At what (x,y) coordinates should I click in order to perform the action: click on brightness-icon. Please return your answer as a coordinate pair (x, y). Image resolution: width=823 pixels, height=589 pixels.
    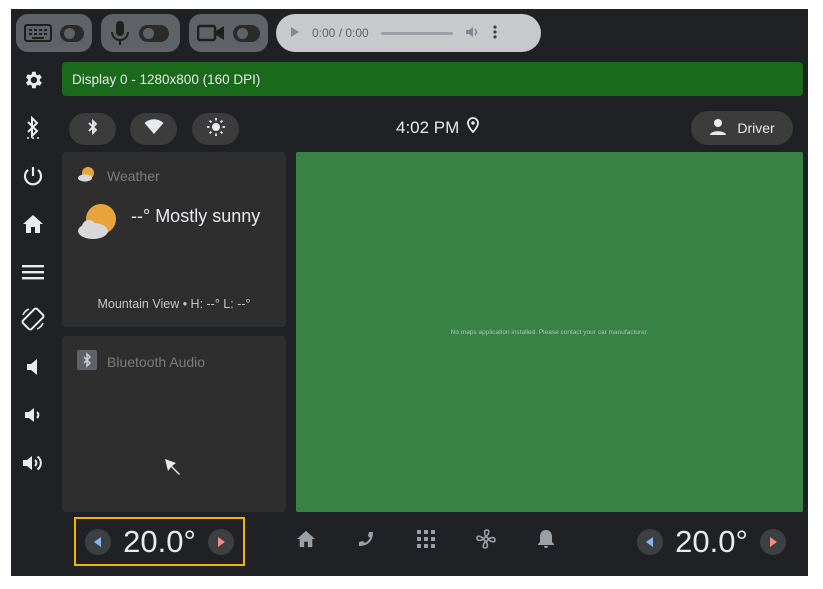
    Looking at the image, I should click on (216, 129).